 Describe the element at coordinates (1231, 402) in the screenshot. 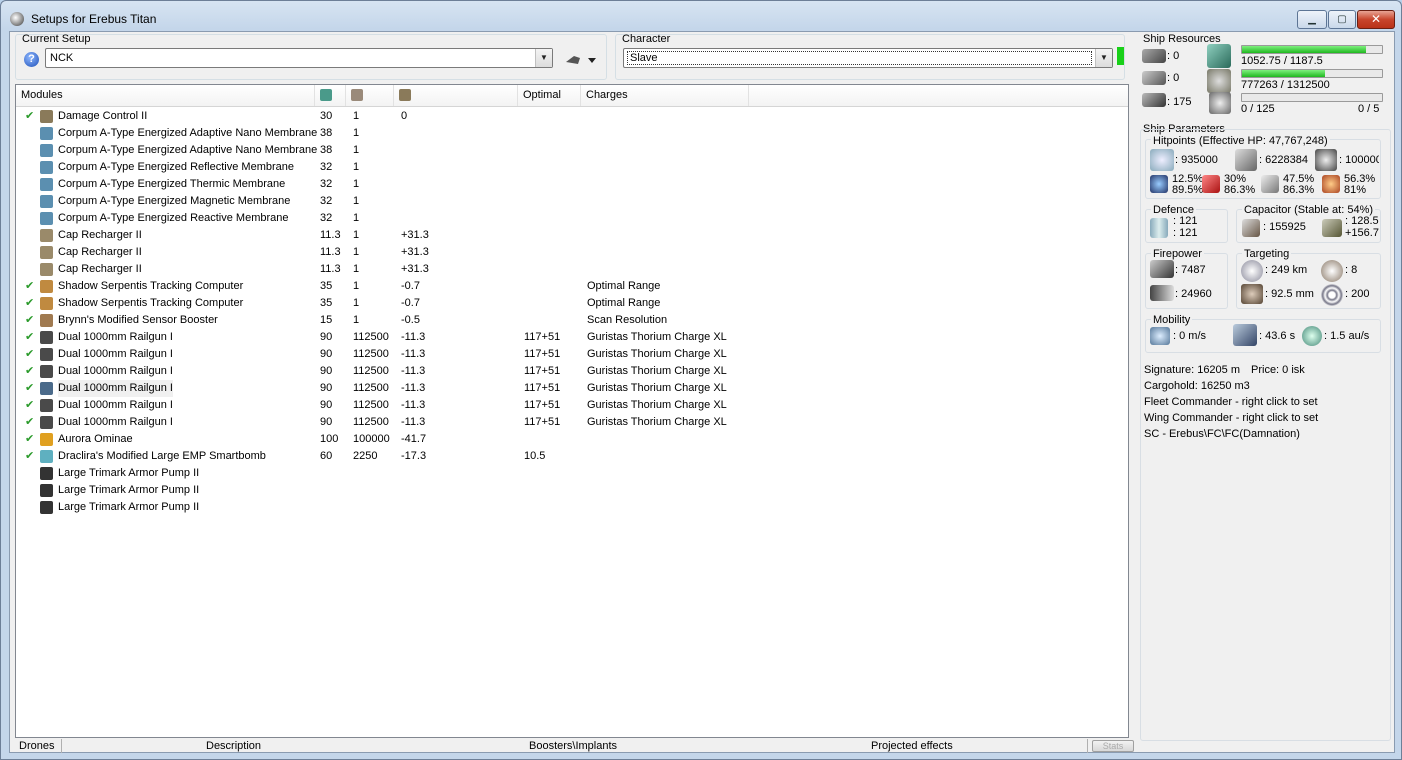

I see `fleet-commander: Fleet Commander - right click to set` at that location.